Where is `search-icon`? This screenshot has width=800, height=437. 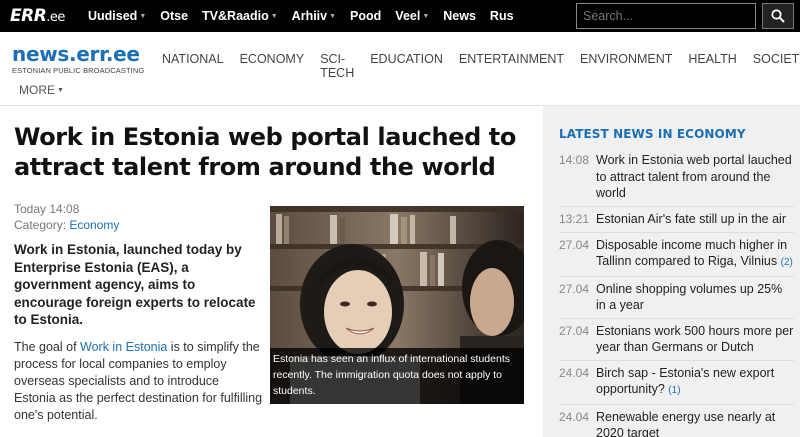
search-icon is located at coordinates (778, 16).